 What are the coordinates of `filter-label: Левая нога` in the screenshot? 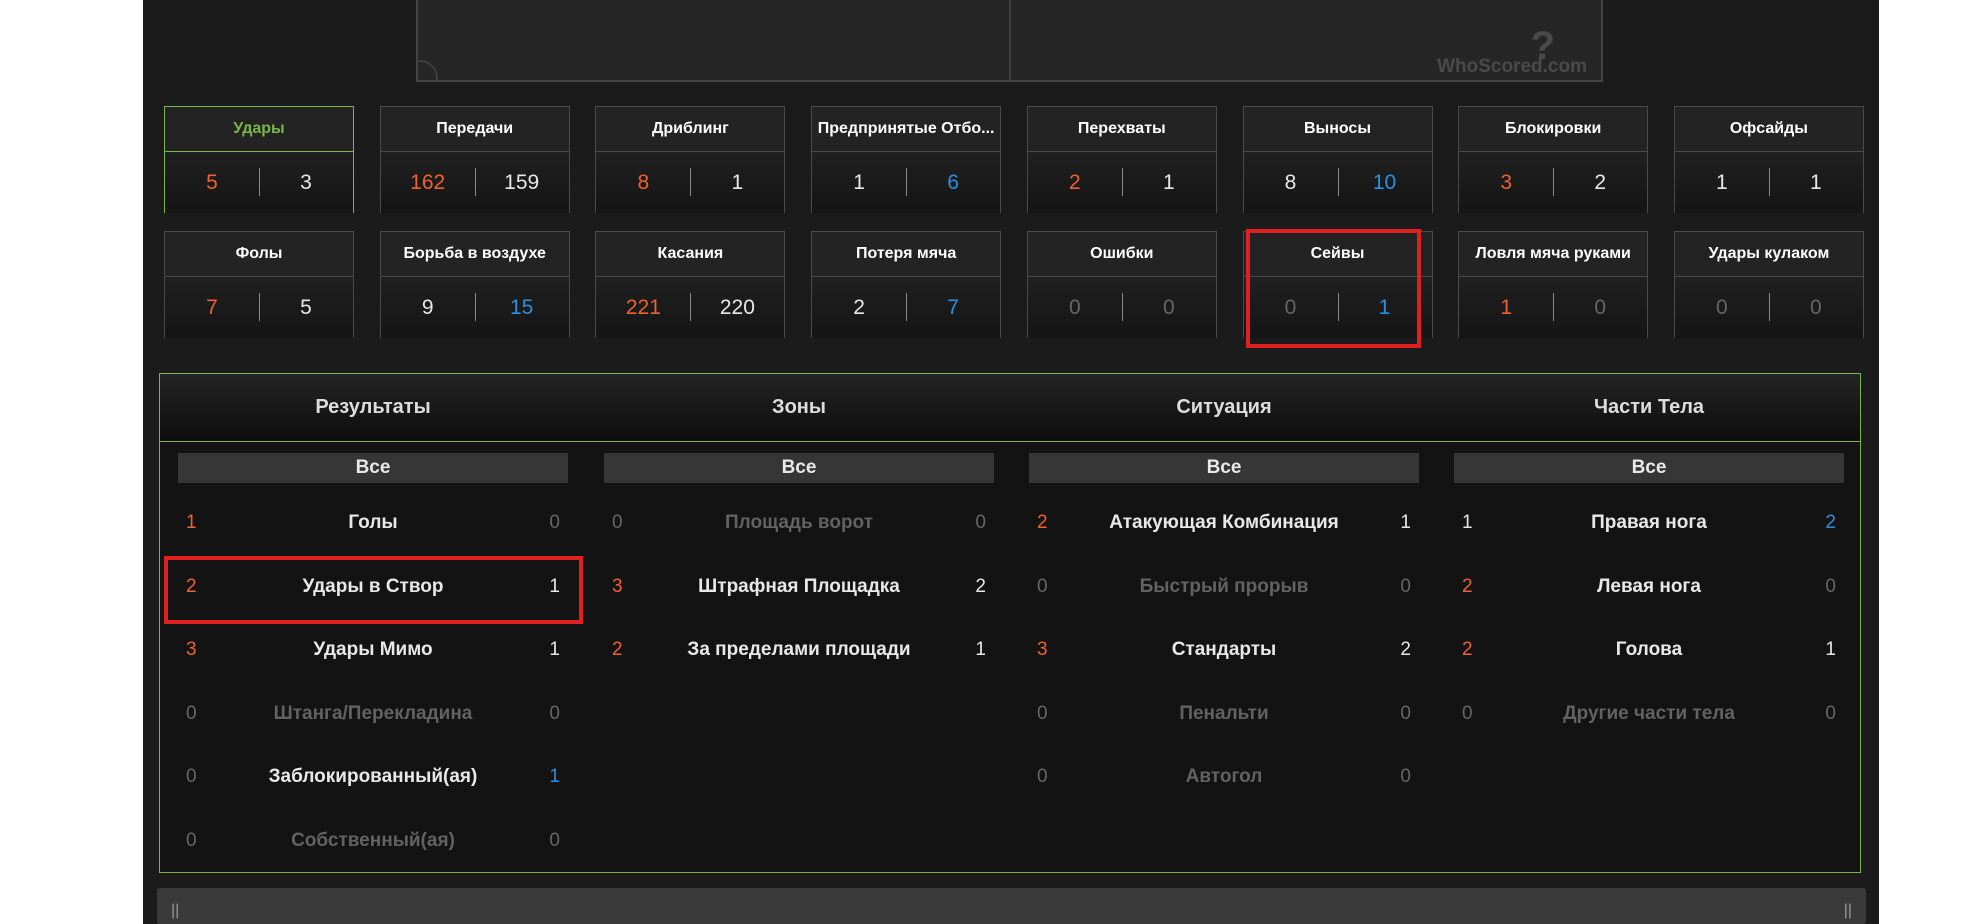 It's located at (1649, 586).